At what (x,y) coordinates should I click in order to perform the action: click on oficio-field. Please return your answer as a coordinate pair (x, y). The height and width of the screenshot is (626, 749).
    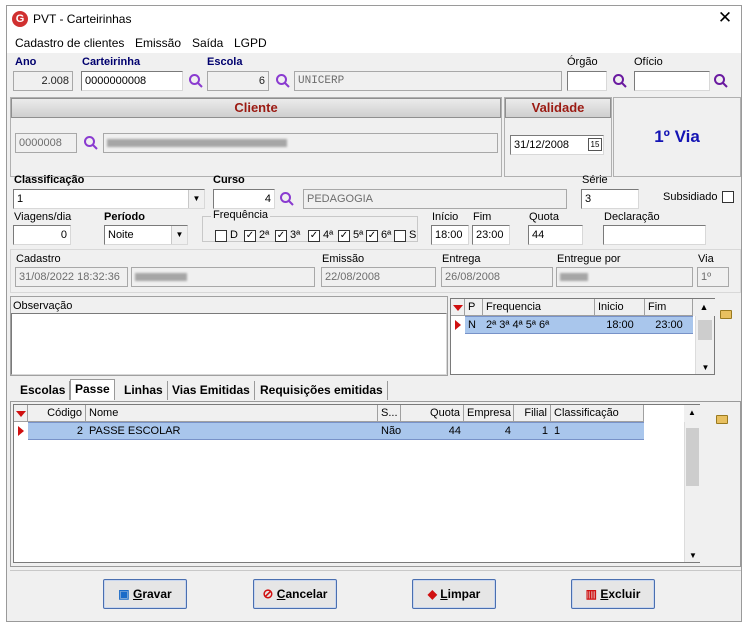
    Looking at the image, I should click on (672, 81).